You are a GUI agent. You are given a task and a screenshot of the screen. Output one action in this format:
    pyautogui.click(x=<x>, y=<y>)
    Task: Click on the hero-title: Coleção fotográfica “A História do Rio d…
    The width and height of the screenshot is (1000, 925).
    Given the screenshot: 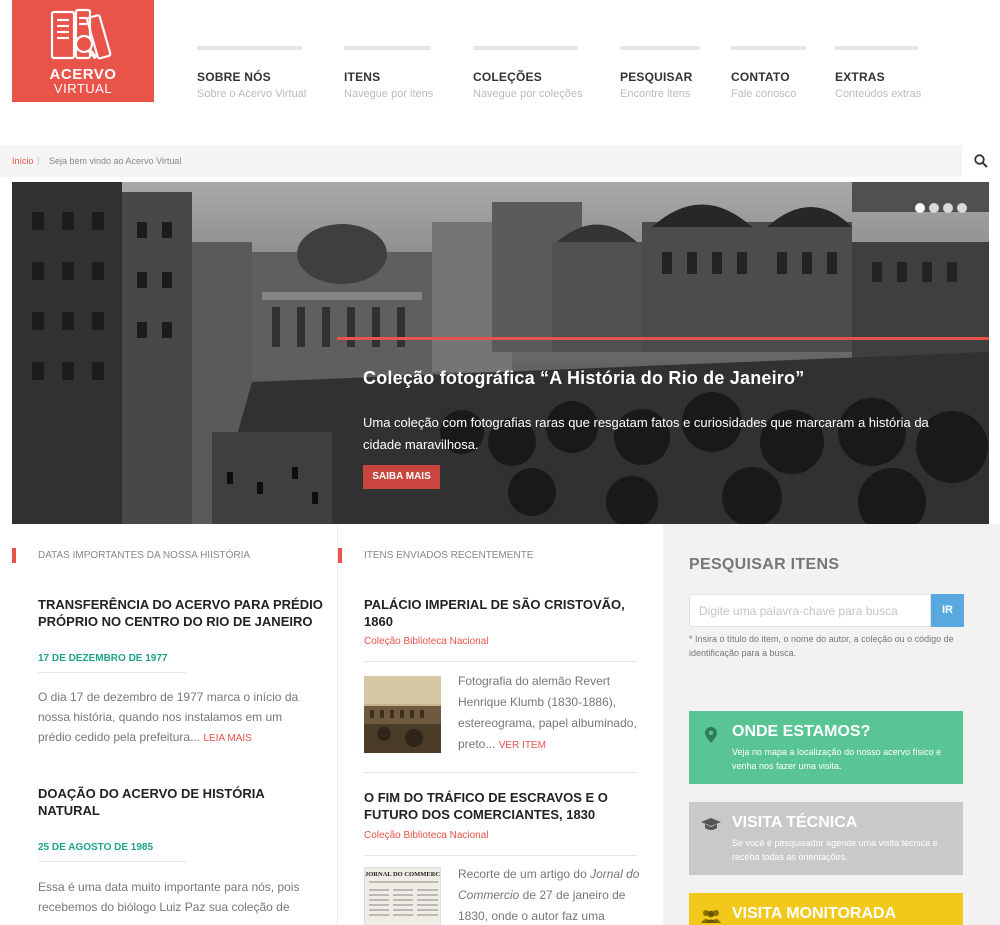 What is the action you would take?
    pyautogui.click(x=584, y=378)
    